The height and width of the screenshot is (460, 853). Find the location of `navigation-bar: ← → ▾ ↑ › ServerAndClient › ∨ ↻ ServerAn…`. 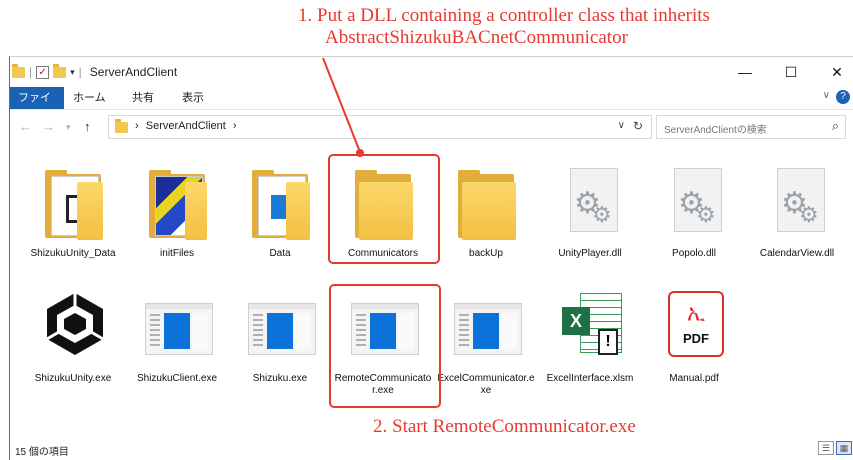

navigation-bar: ← → ▾ ↑ › ServerAndClient › ∨ ↻ ServerAn… is located at coordinates (431, 126).